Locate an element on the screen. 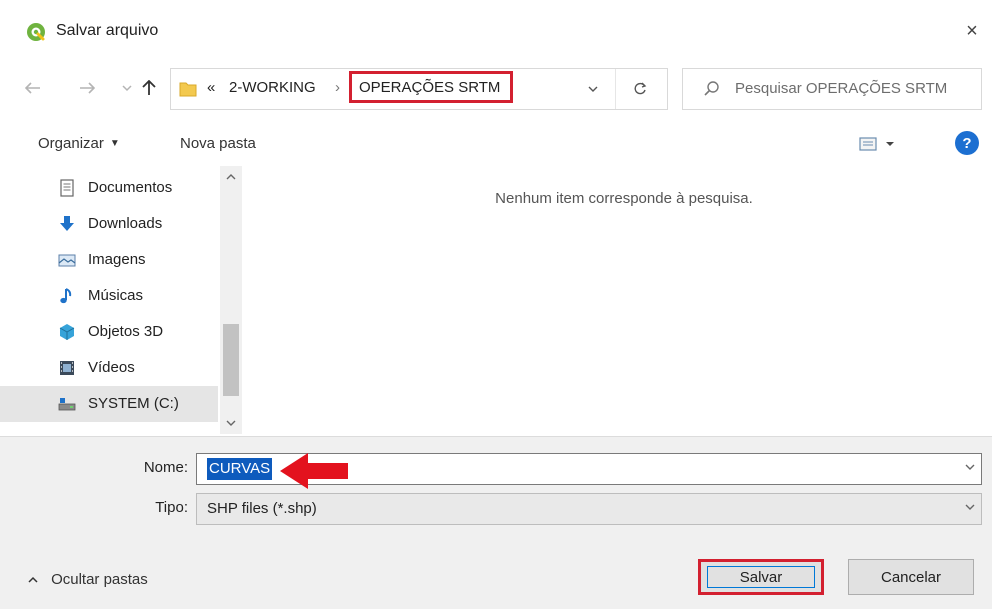 The image size is (992, 609). nav-item-images: Imagens is located at coordinates (109, 260).